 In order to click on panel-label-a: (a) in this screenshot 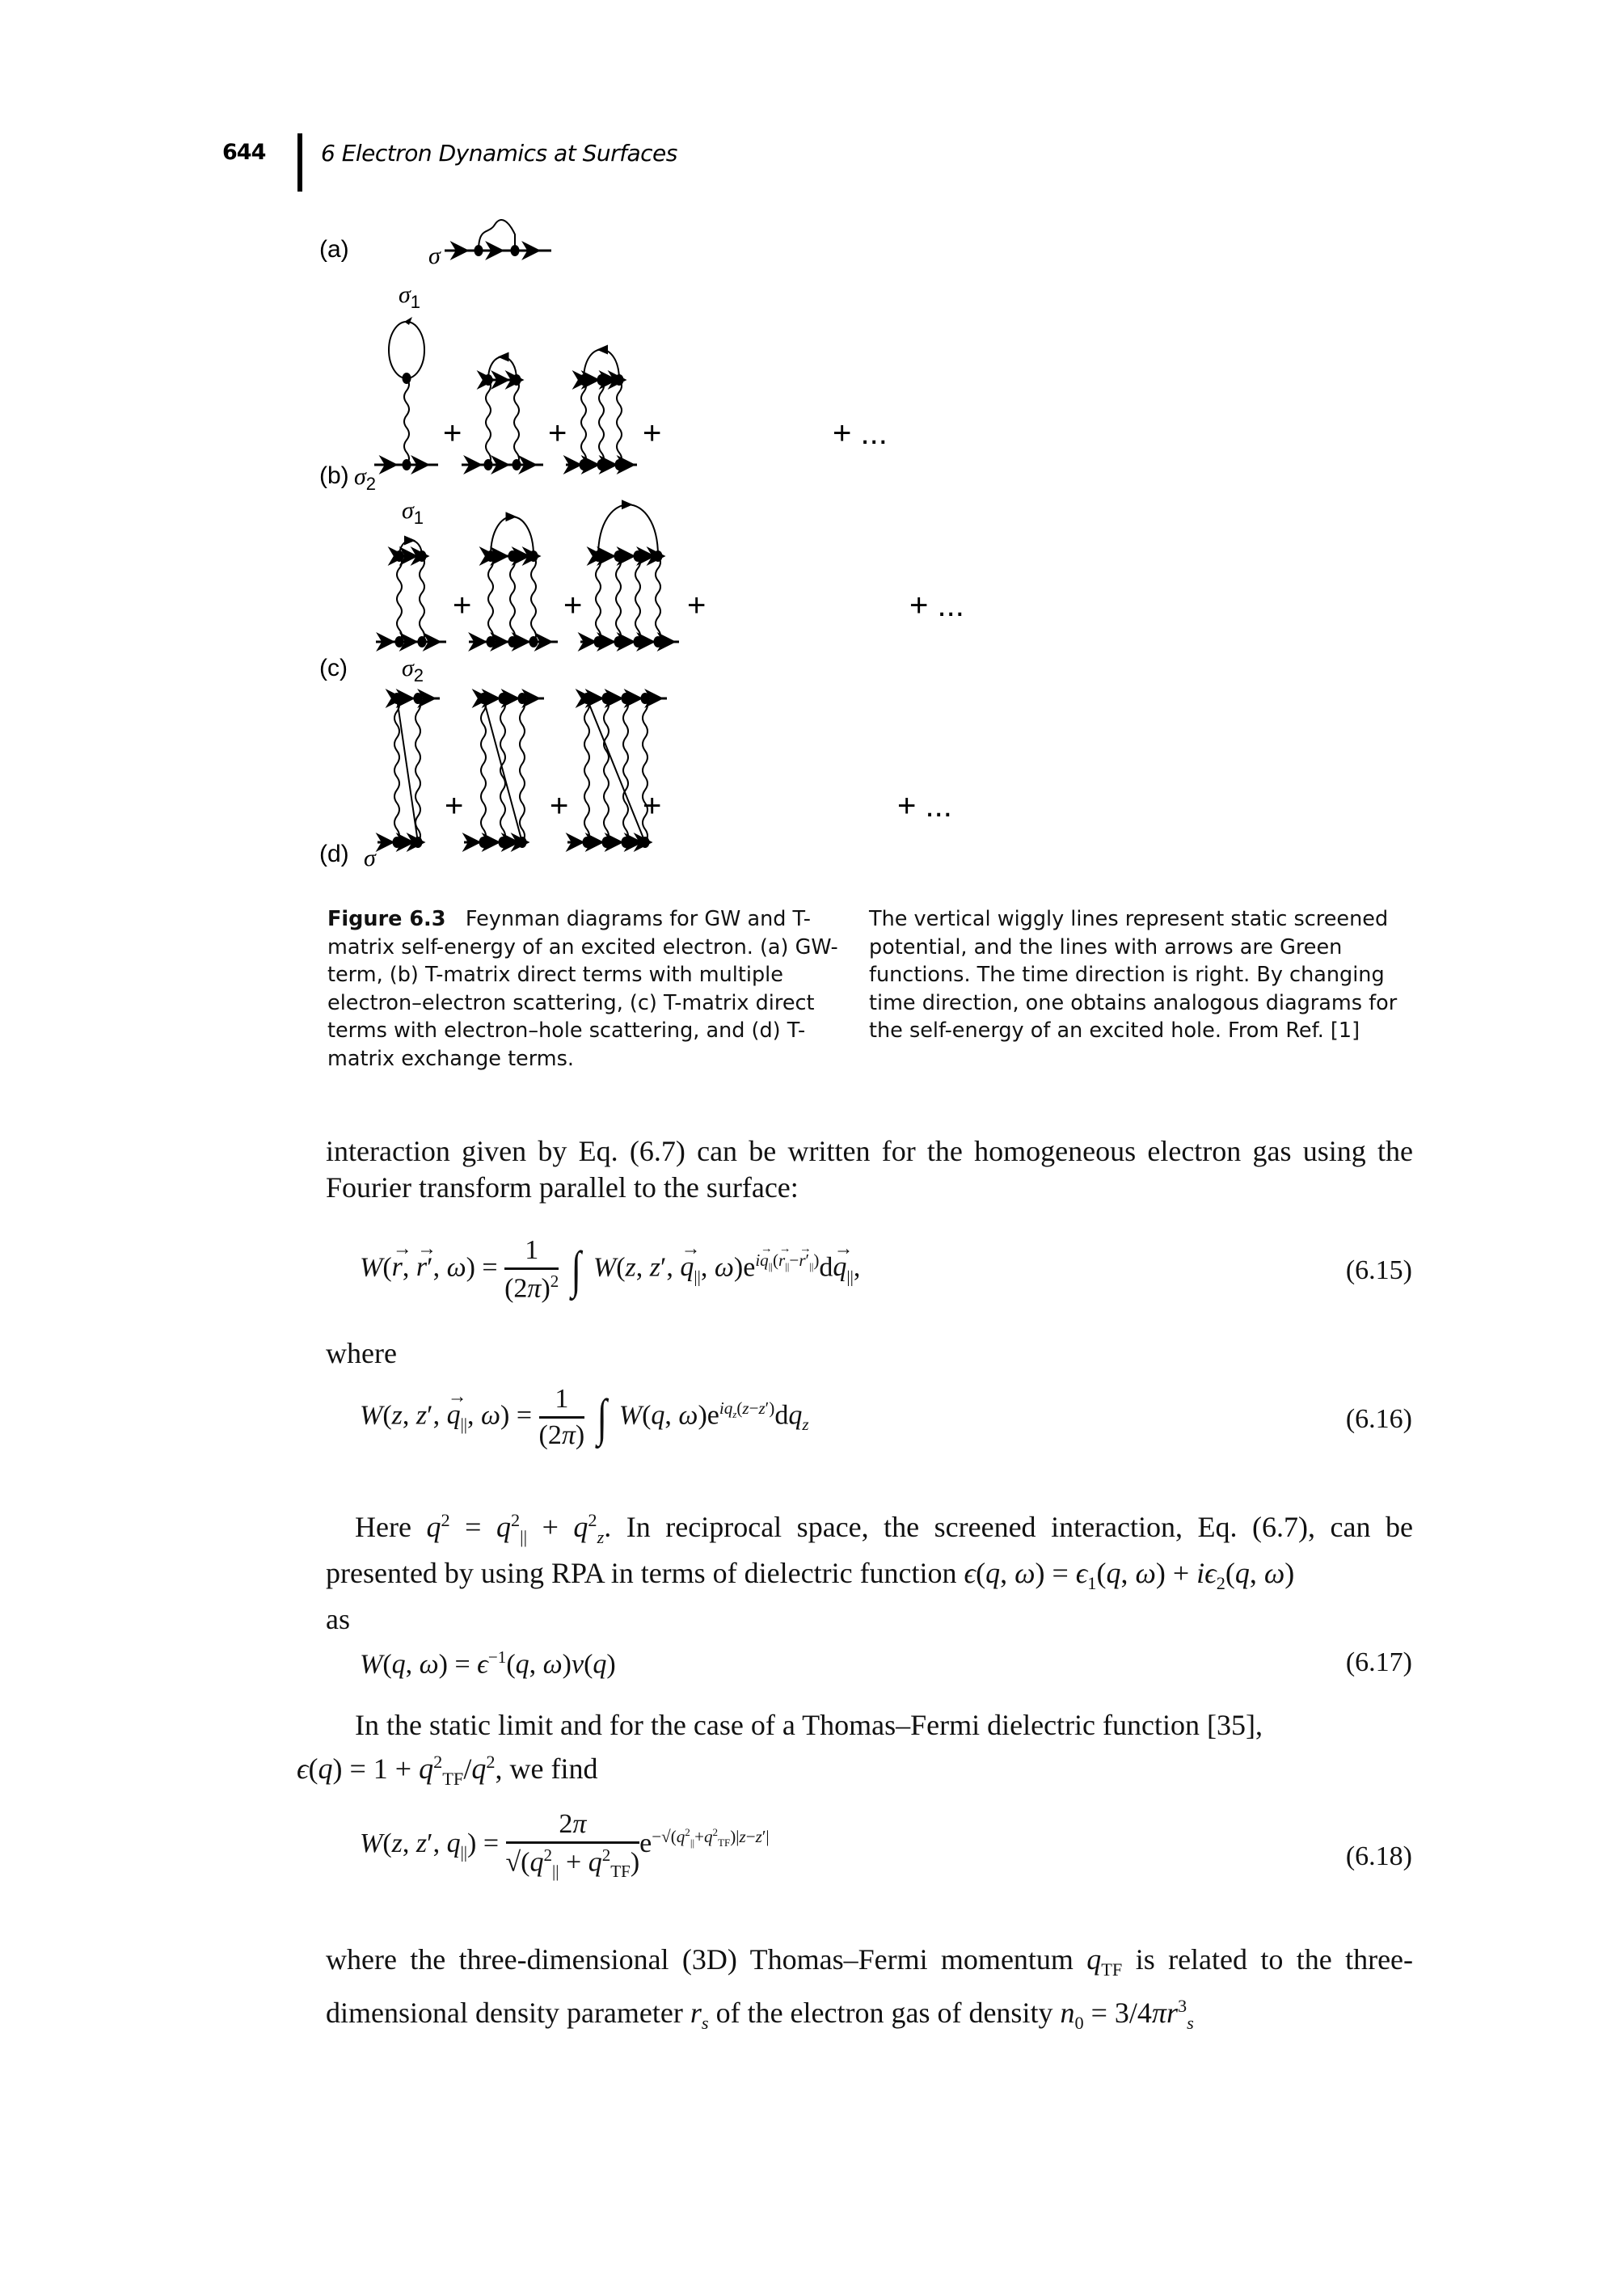, I will do `click(334, 249)`.